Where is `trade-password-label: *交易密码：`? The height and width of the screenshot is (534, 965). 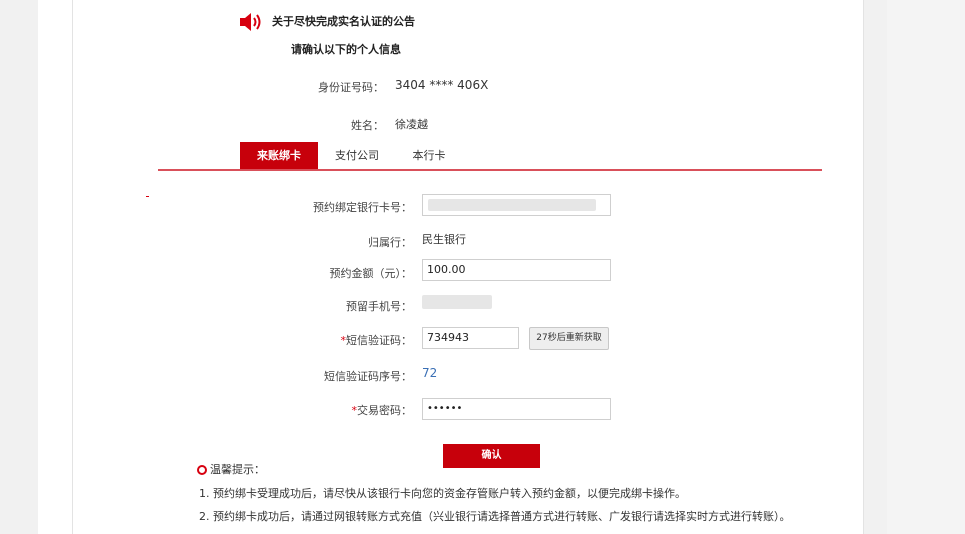 trade-password-label: *交易密码： is located at coordinates (341, 410).